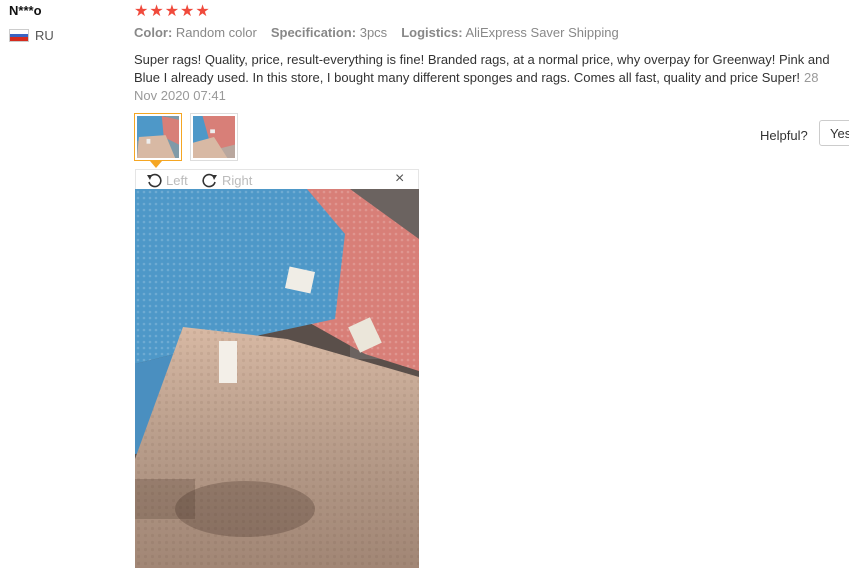  Describe the element at coordinates (177, 180) in the screenshot. I see `rotate-left-label: Left` at that location.